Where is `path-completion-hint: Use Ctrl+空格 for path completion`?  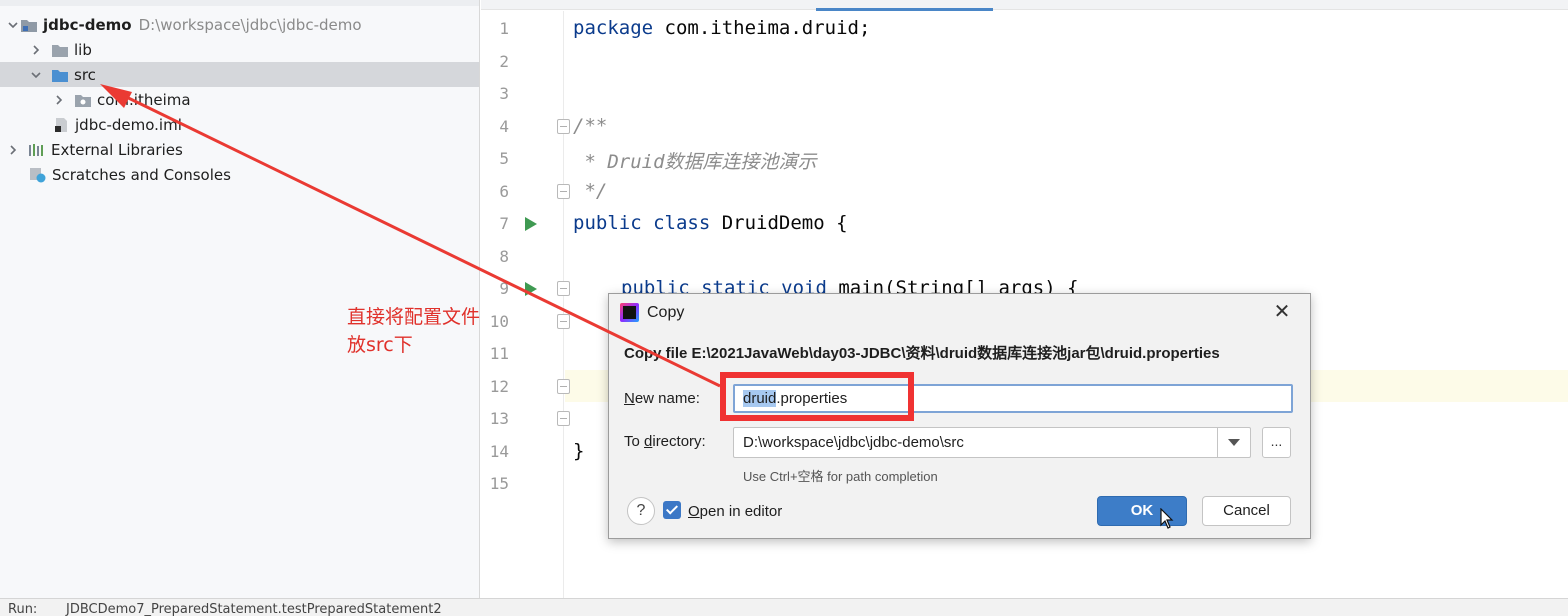
path-completion-hint: Use Ctrl+空格 for path completion is located at coordinates (840, 476).